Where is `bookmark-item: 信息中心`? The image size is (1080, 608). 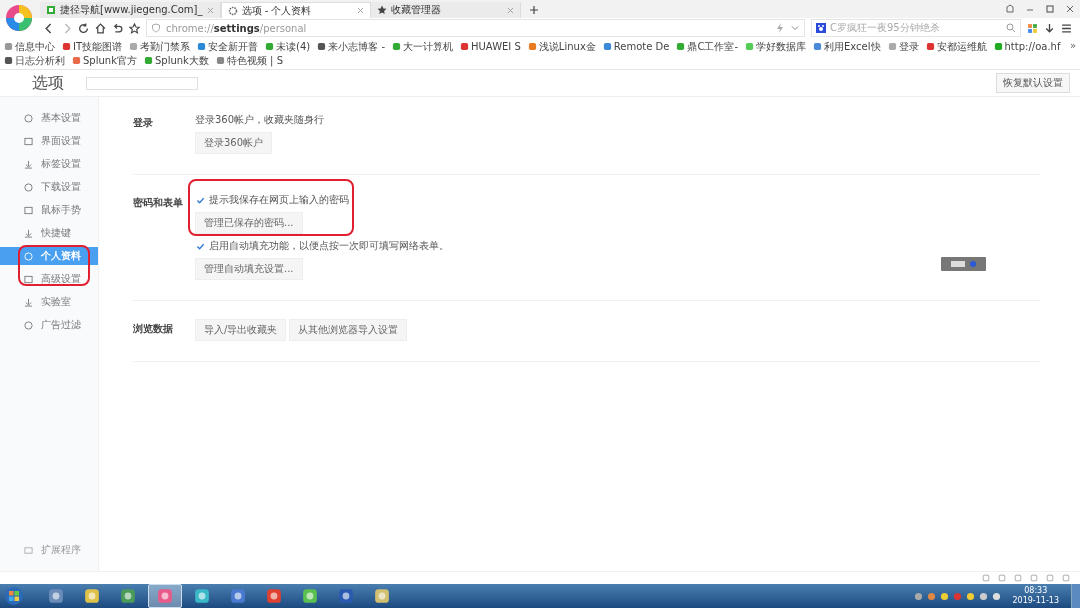 bookmark-item: 信息中心 is located at coordinates (29, 46).